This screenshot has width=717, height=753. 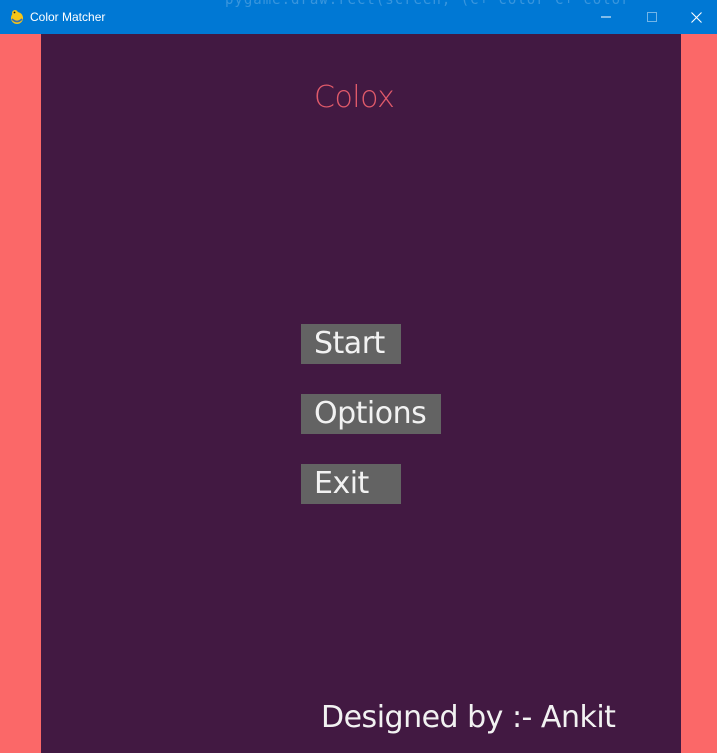 What do you see at coordinates (371, 414) in the screenshot?
I see `options-button: Options` at bounding box center [371, 414].